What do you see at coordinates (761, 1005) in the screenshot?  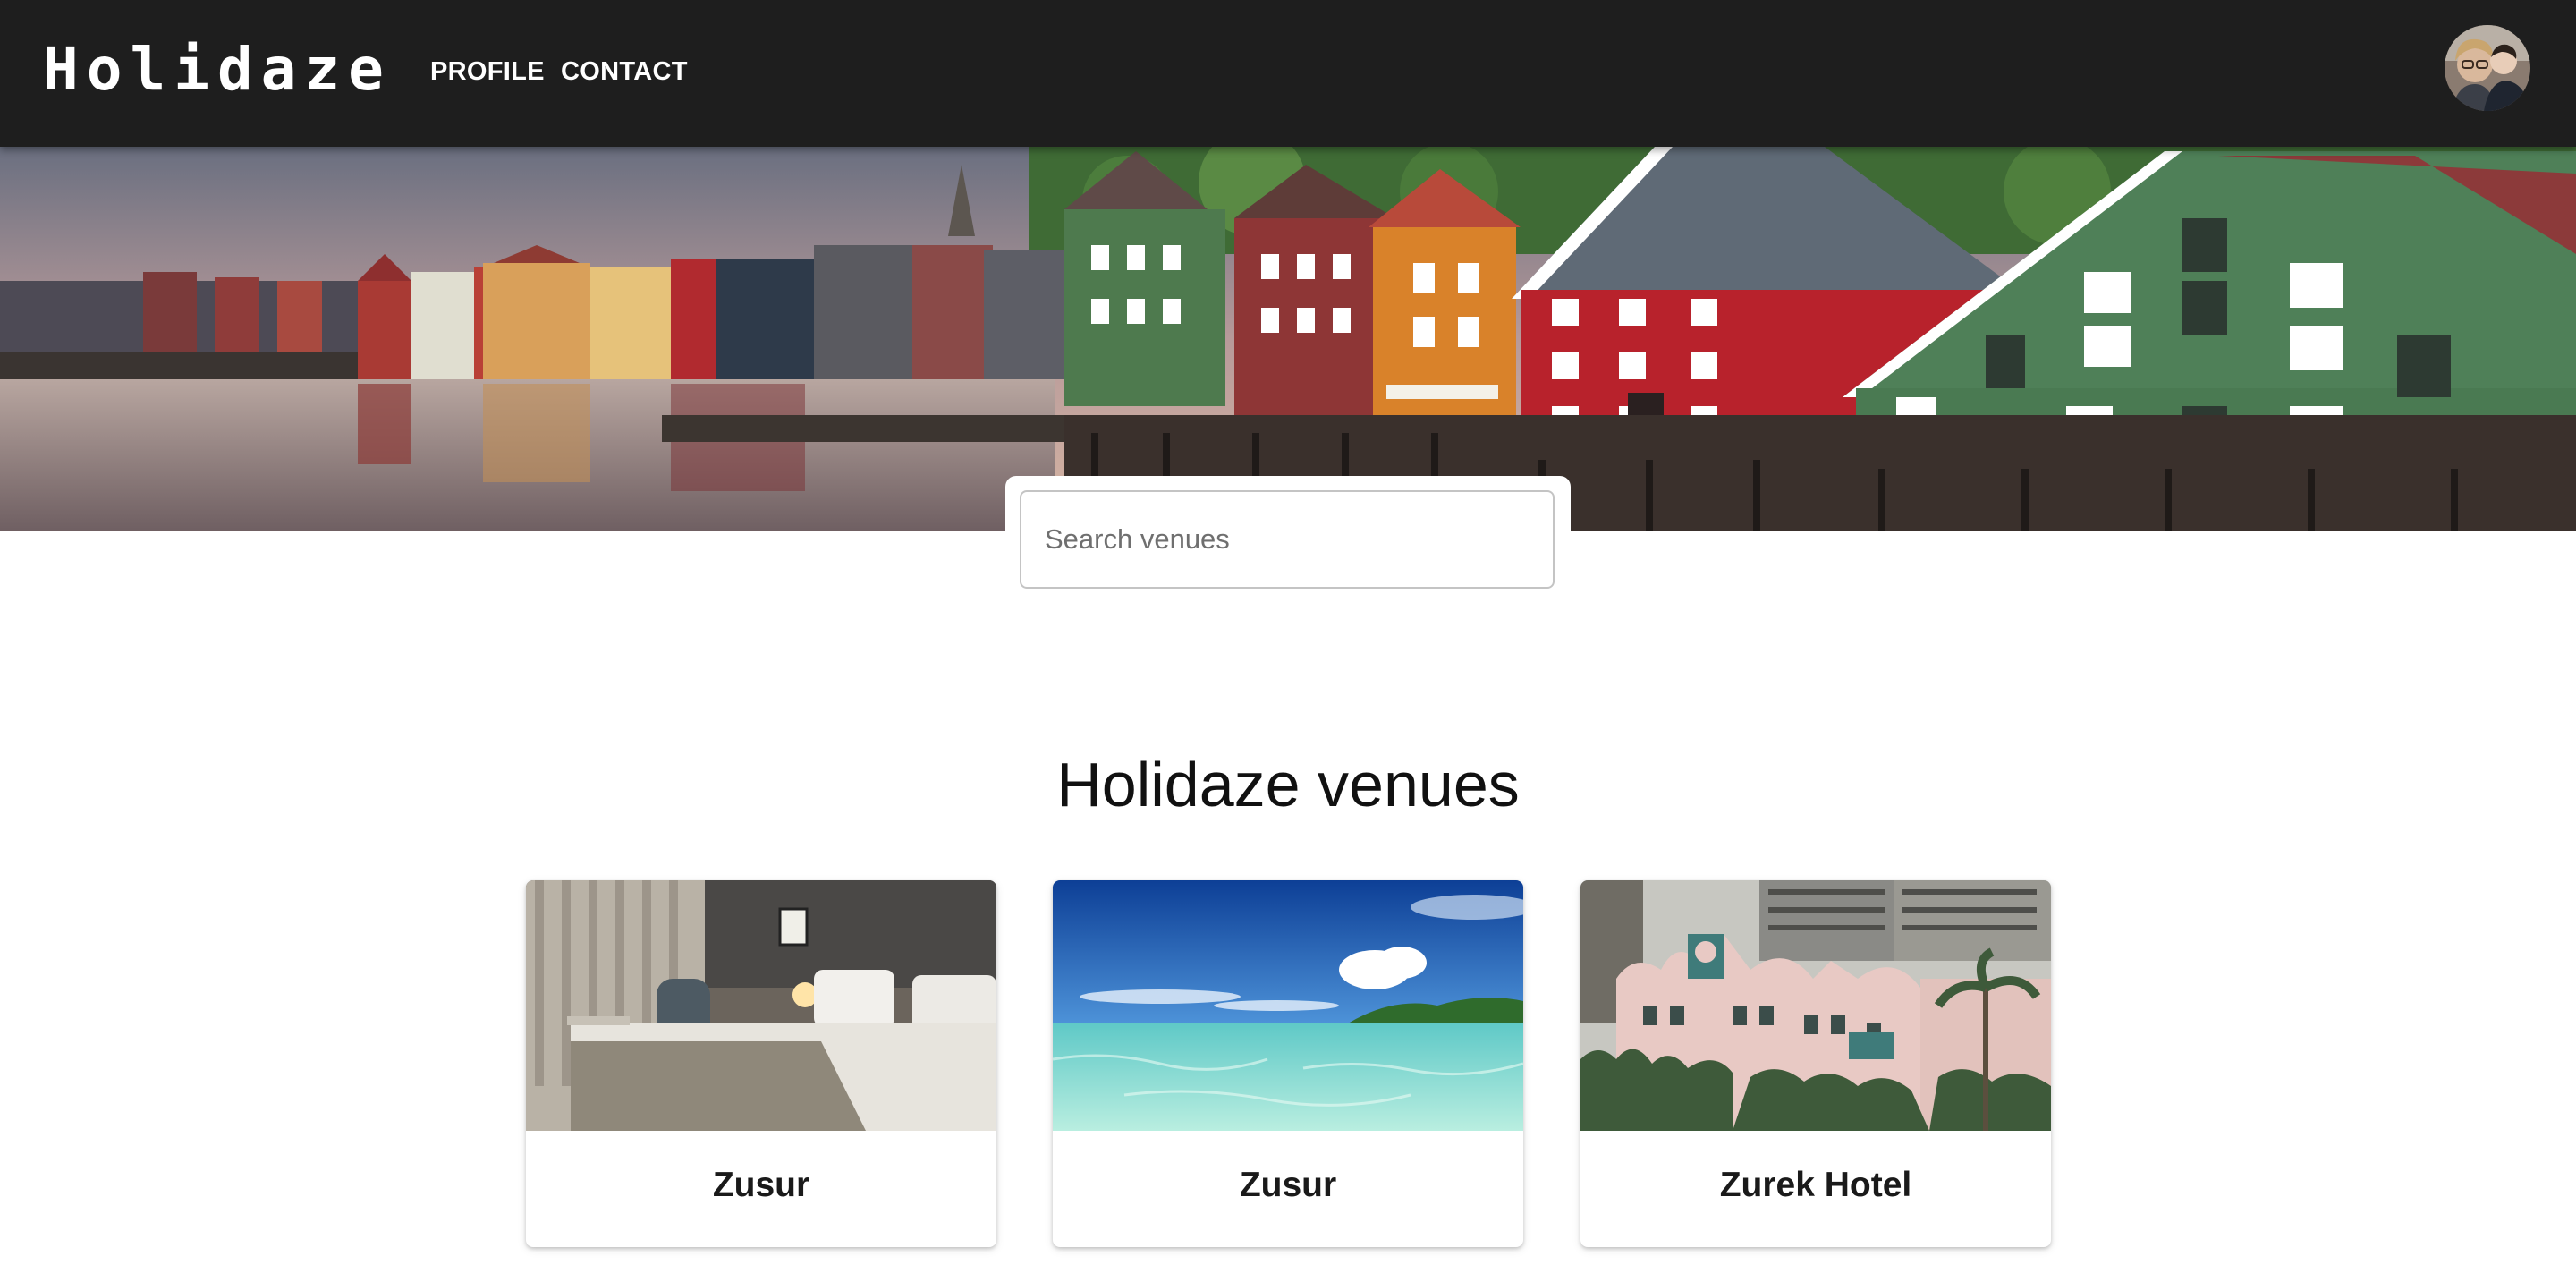 I see `venue-image-hotel-bedroom` at bounding box center [761, 1005].